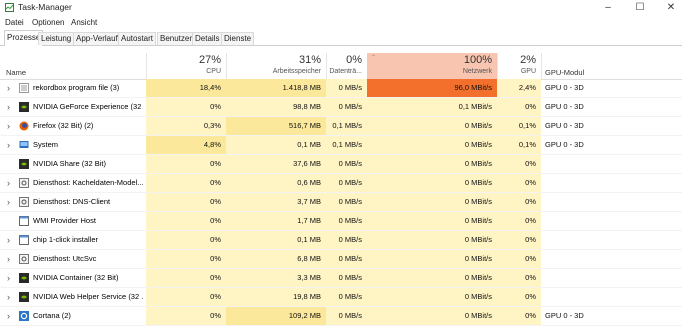  What do you see at coordinates (186, 66) in the screenshot?
I see `column-cpu: 27% CPU` at bounding box center [186, 66].